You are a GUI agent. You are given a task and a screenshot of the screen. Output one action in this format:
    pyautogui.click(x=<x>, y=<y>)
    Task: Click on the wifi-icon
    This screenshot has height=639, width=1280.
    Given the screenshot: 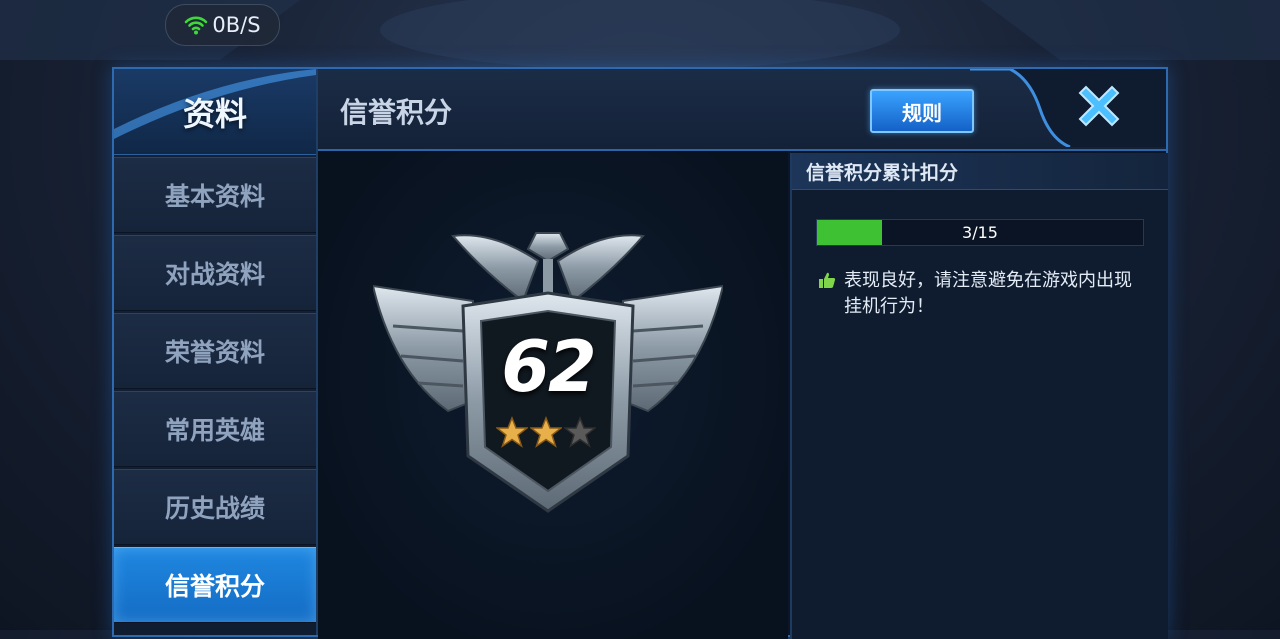 What is the action you would take?
    pyautogui.click(x=196, y=25)
    